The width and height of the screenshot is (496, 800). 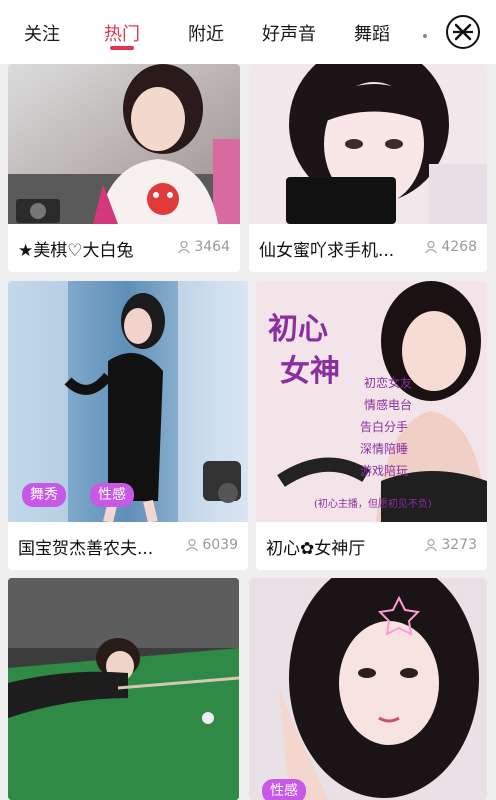 What do you see at coordinates (316, 549) in the screenshot?
I see `stream-title: 初心✿女神厅` at bounding box center [316, 549].